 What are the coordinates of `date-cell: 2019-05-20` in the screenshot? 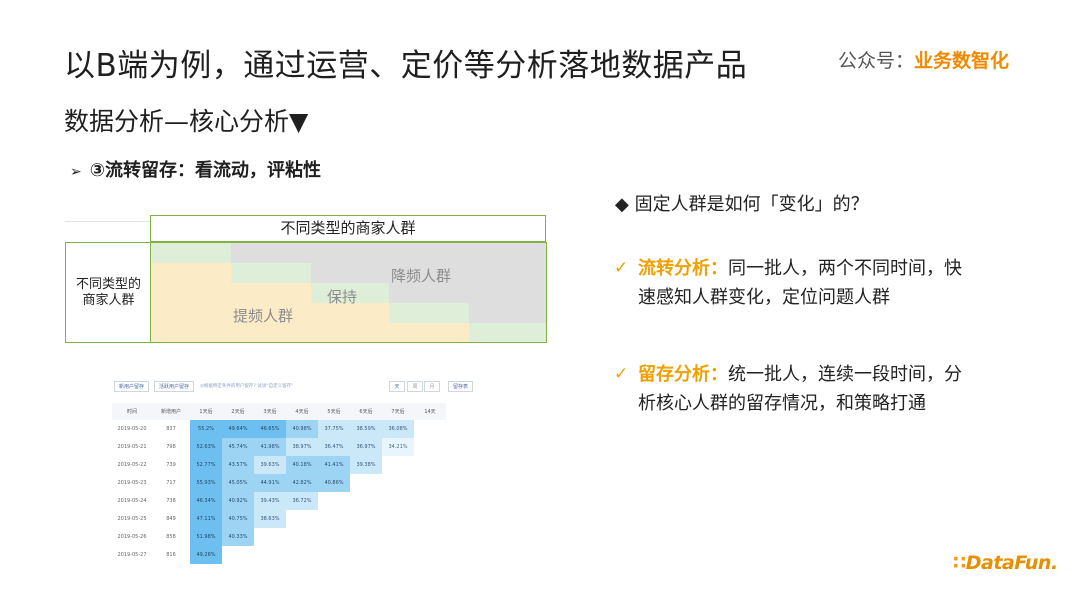 It's located at (132, 429).